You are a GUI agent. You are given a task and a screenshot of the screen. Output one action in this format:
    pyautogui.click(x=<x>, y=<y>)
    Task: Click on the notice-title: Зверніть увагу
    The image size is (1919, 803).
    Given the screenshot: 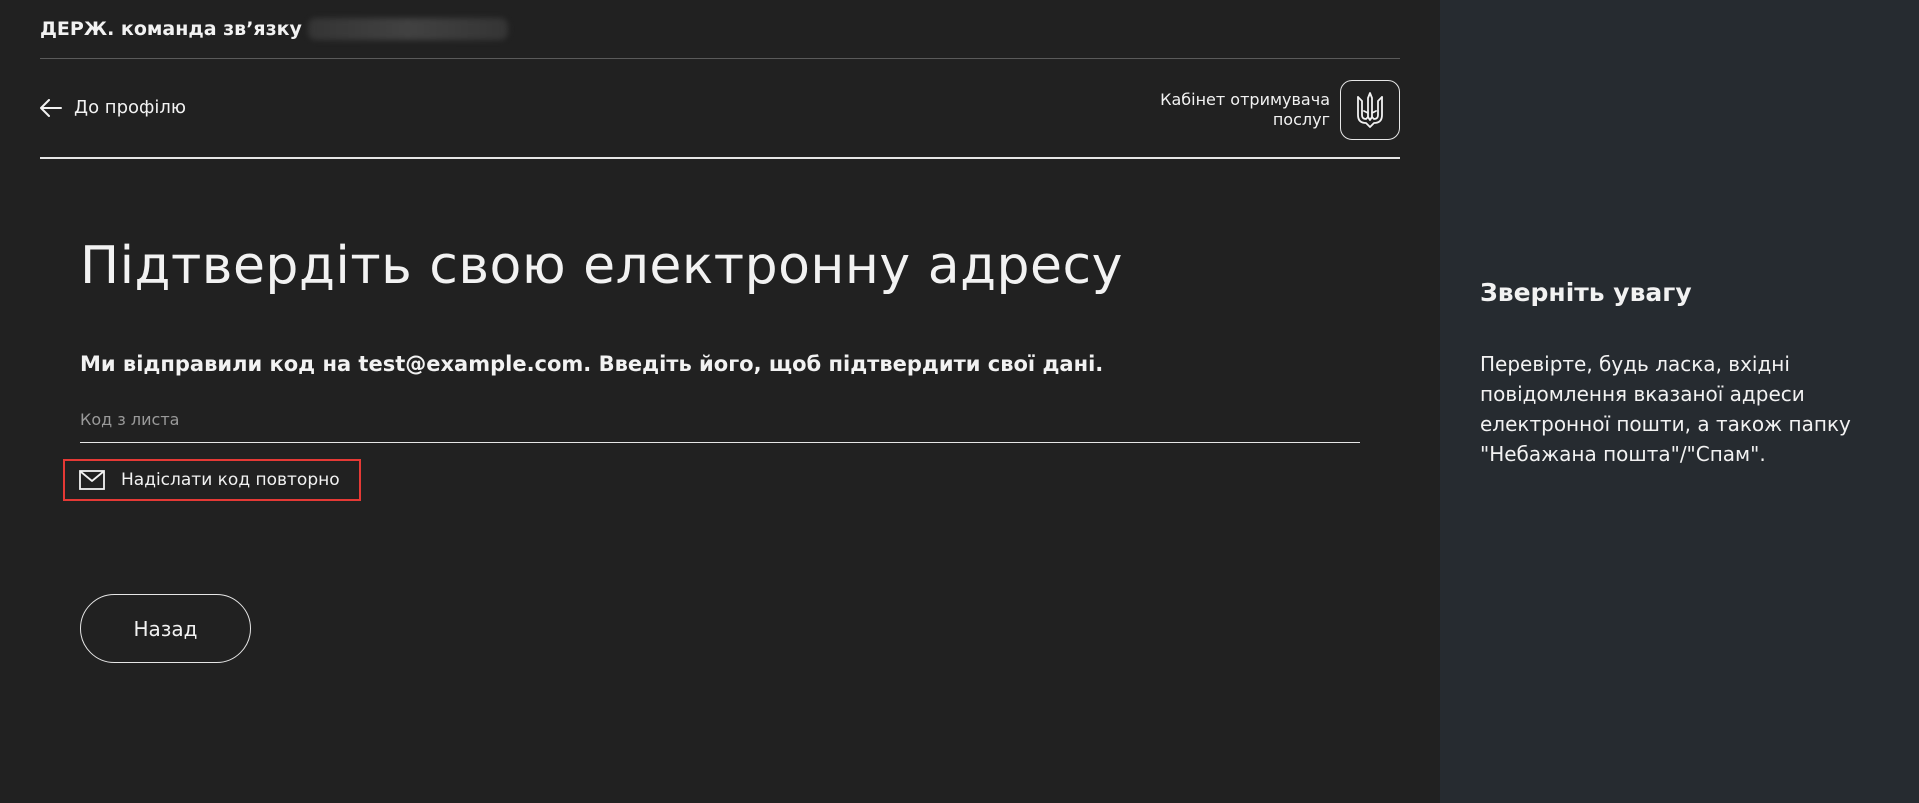 What is the action you would take?
    pyautogui.click(x=1586, y=292)
    